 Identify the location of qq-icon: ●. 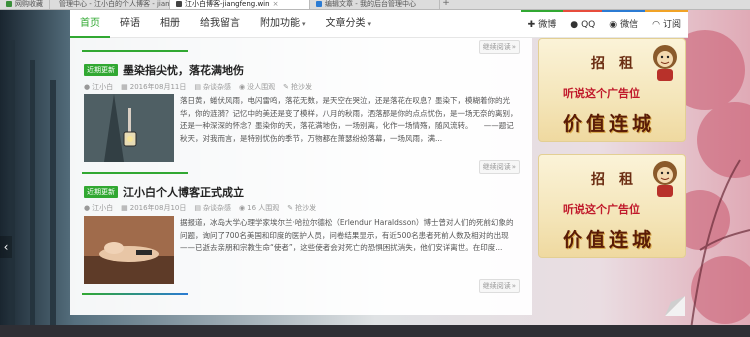
(574, 24).